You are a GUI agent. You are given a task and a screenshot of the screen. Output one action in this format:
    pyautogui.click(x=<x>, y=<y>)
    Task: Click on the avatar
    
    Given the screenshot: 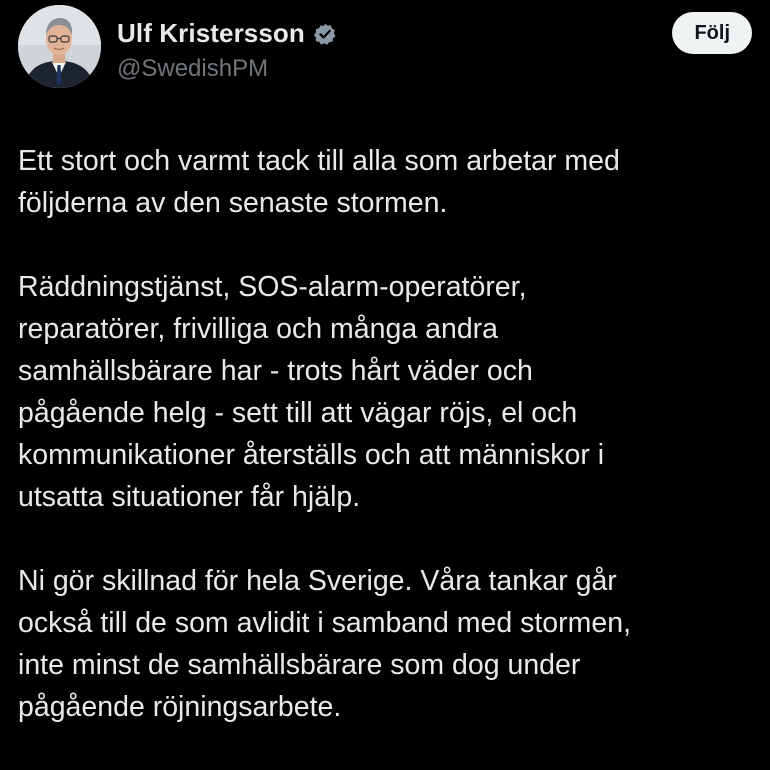 What is the action you would take?
    pyautogui.click(x=59, y=46)
    